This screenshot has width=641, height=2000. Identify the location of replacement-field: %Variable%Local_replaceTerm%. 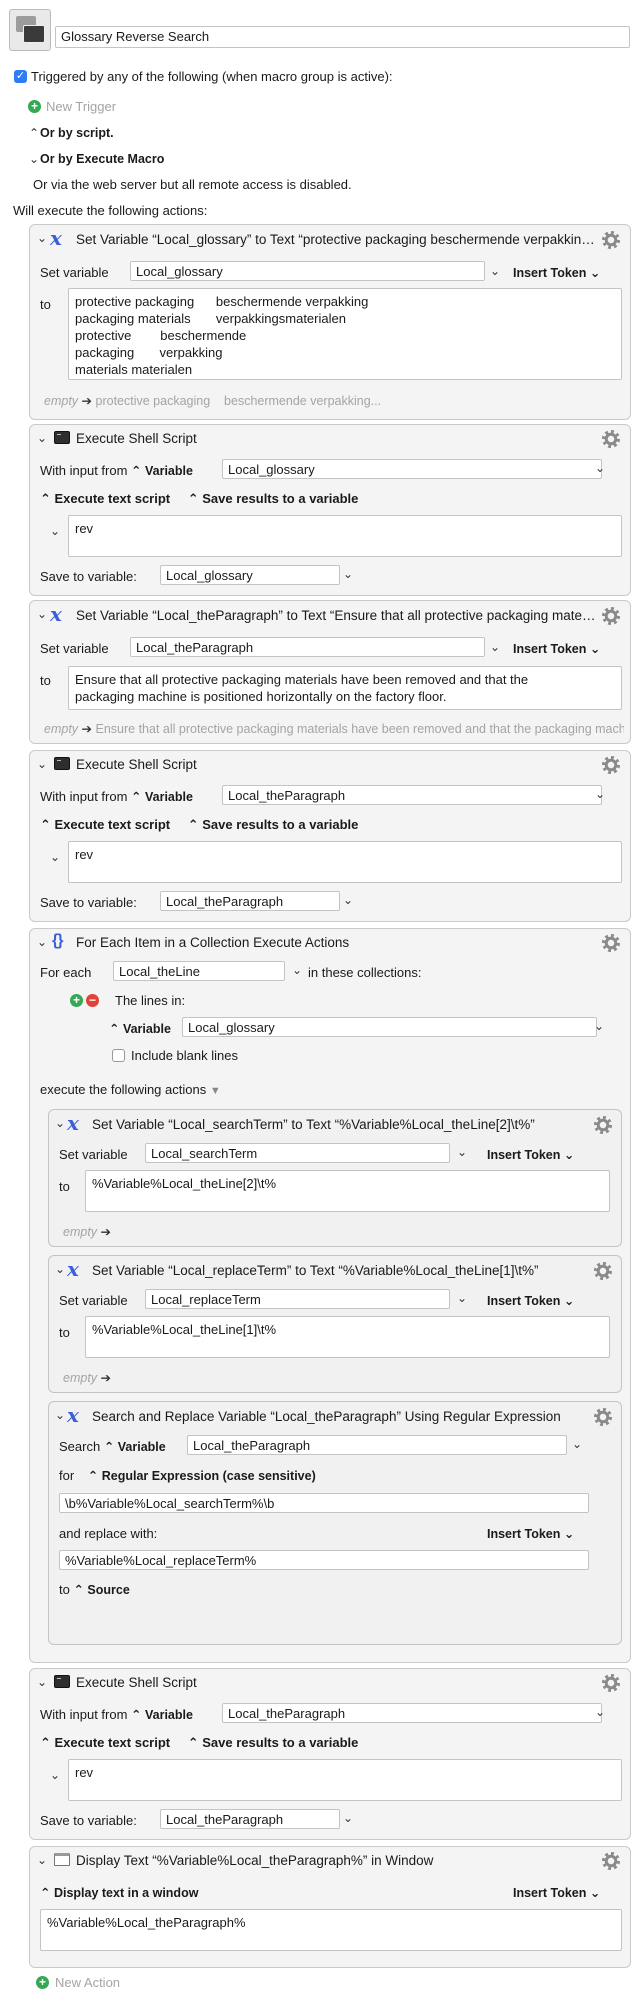
(324, 1560).